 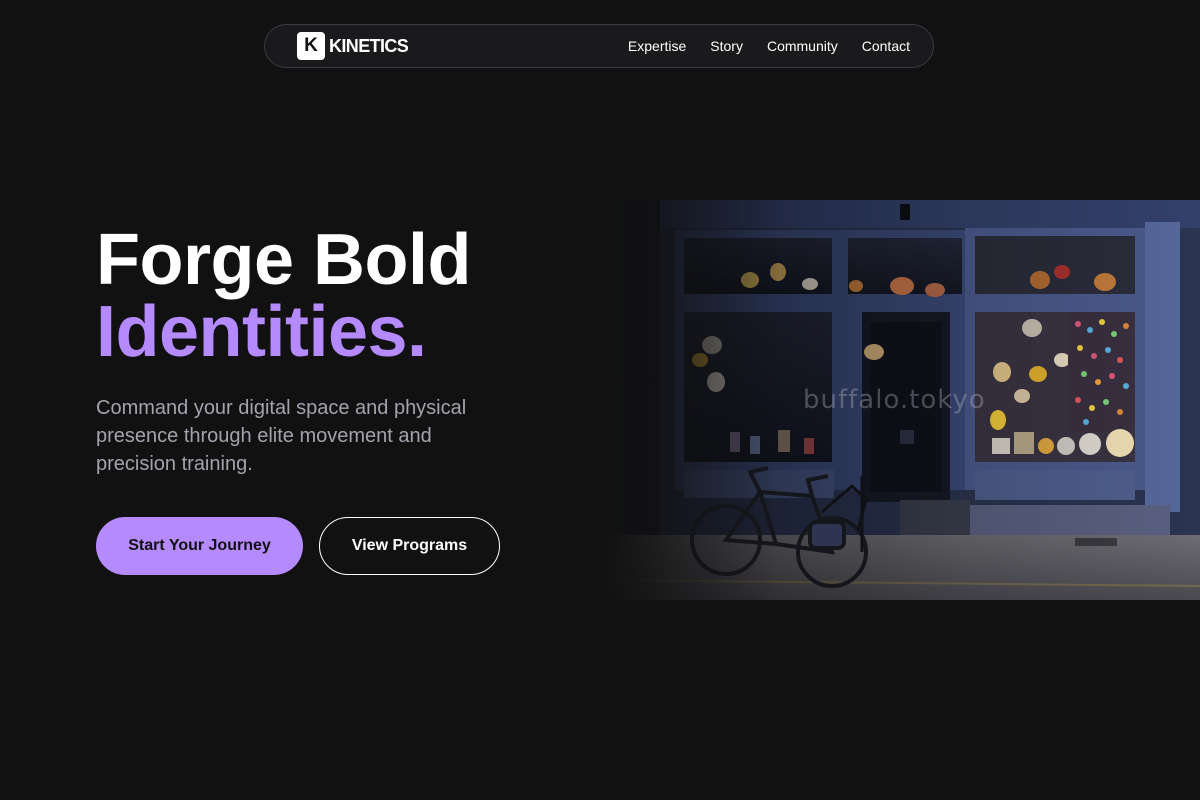 I want to click on hero-title-line-1: Forge Bold, so click(x=283, y=260).